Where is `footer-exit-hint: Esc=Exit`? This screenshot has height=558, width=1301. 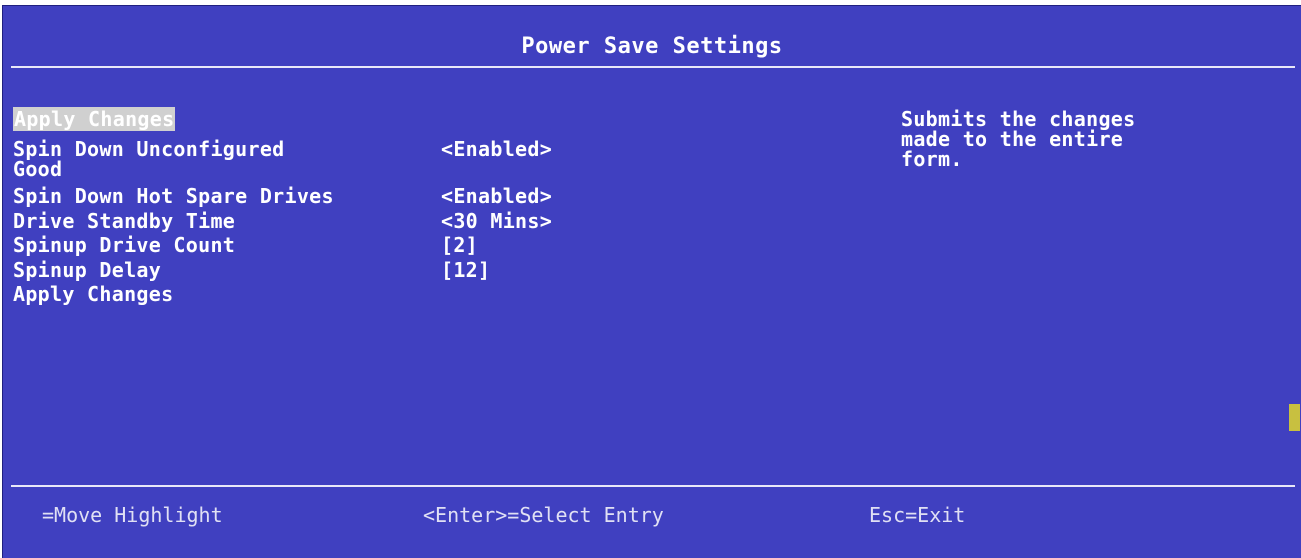 footer-exit-hint: Esc=Exit is located at coordinates (917, 515).